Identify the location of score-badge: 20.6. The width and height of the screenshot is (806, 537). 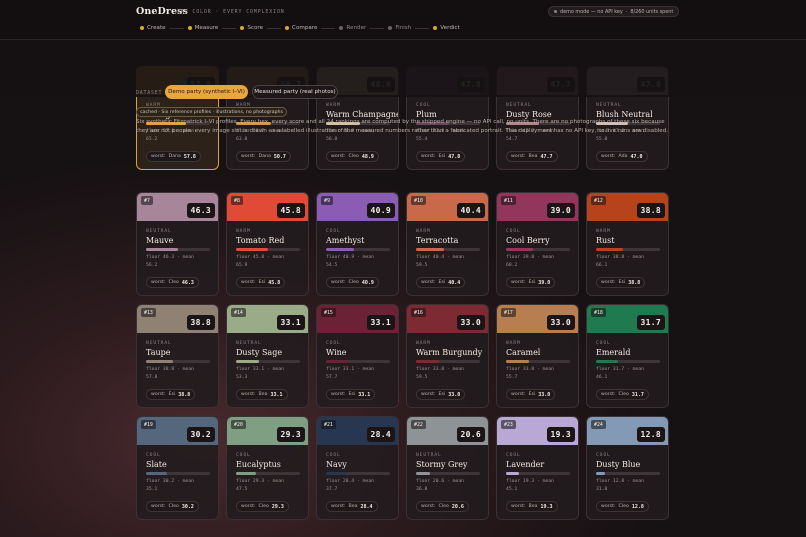
(470, 434).